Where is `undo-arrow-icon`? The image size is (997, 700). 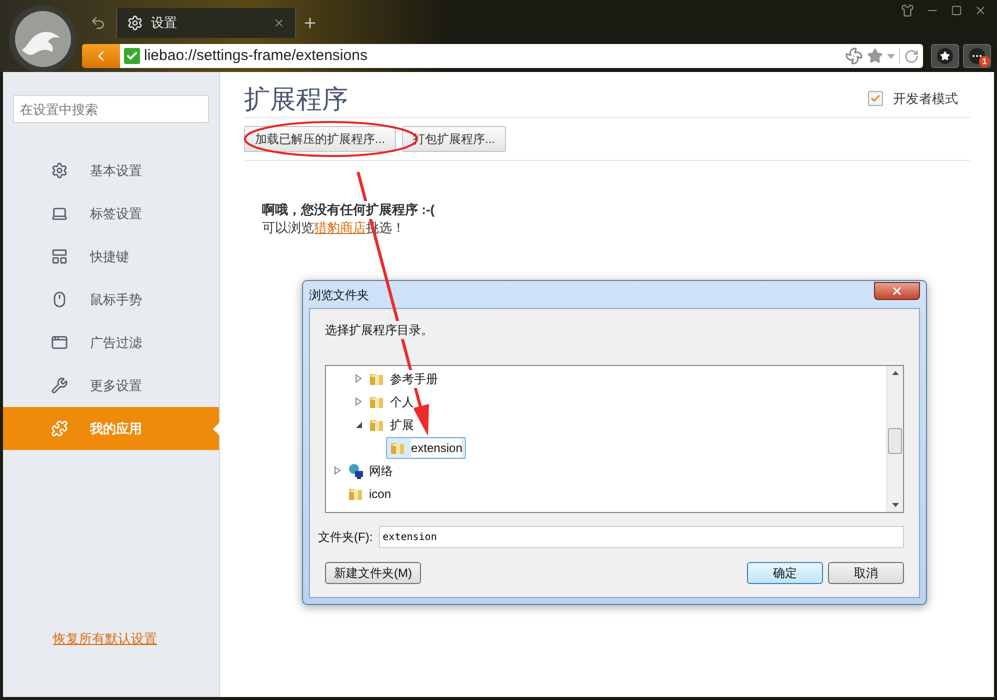 undo-arrow-icon is located at coordinates (98, 23).